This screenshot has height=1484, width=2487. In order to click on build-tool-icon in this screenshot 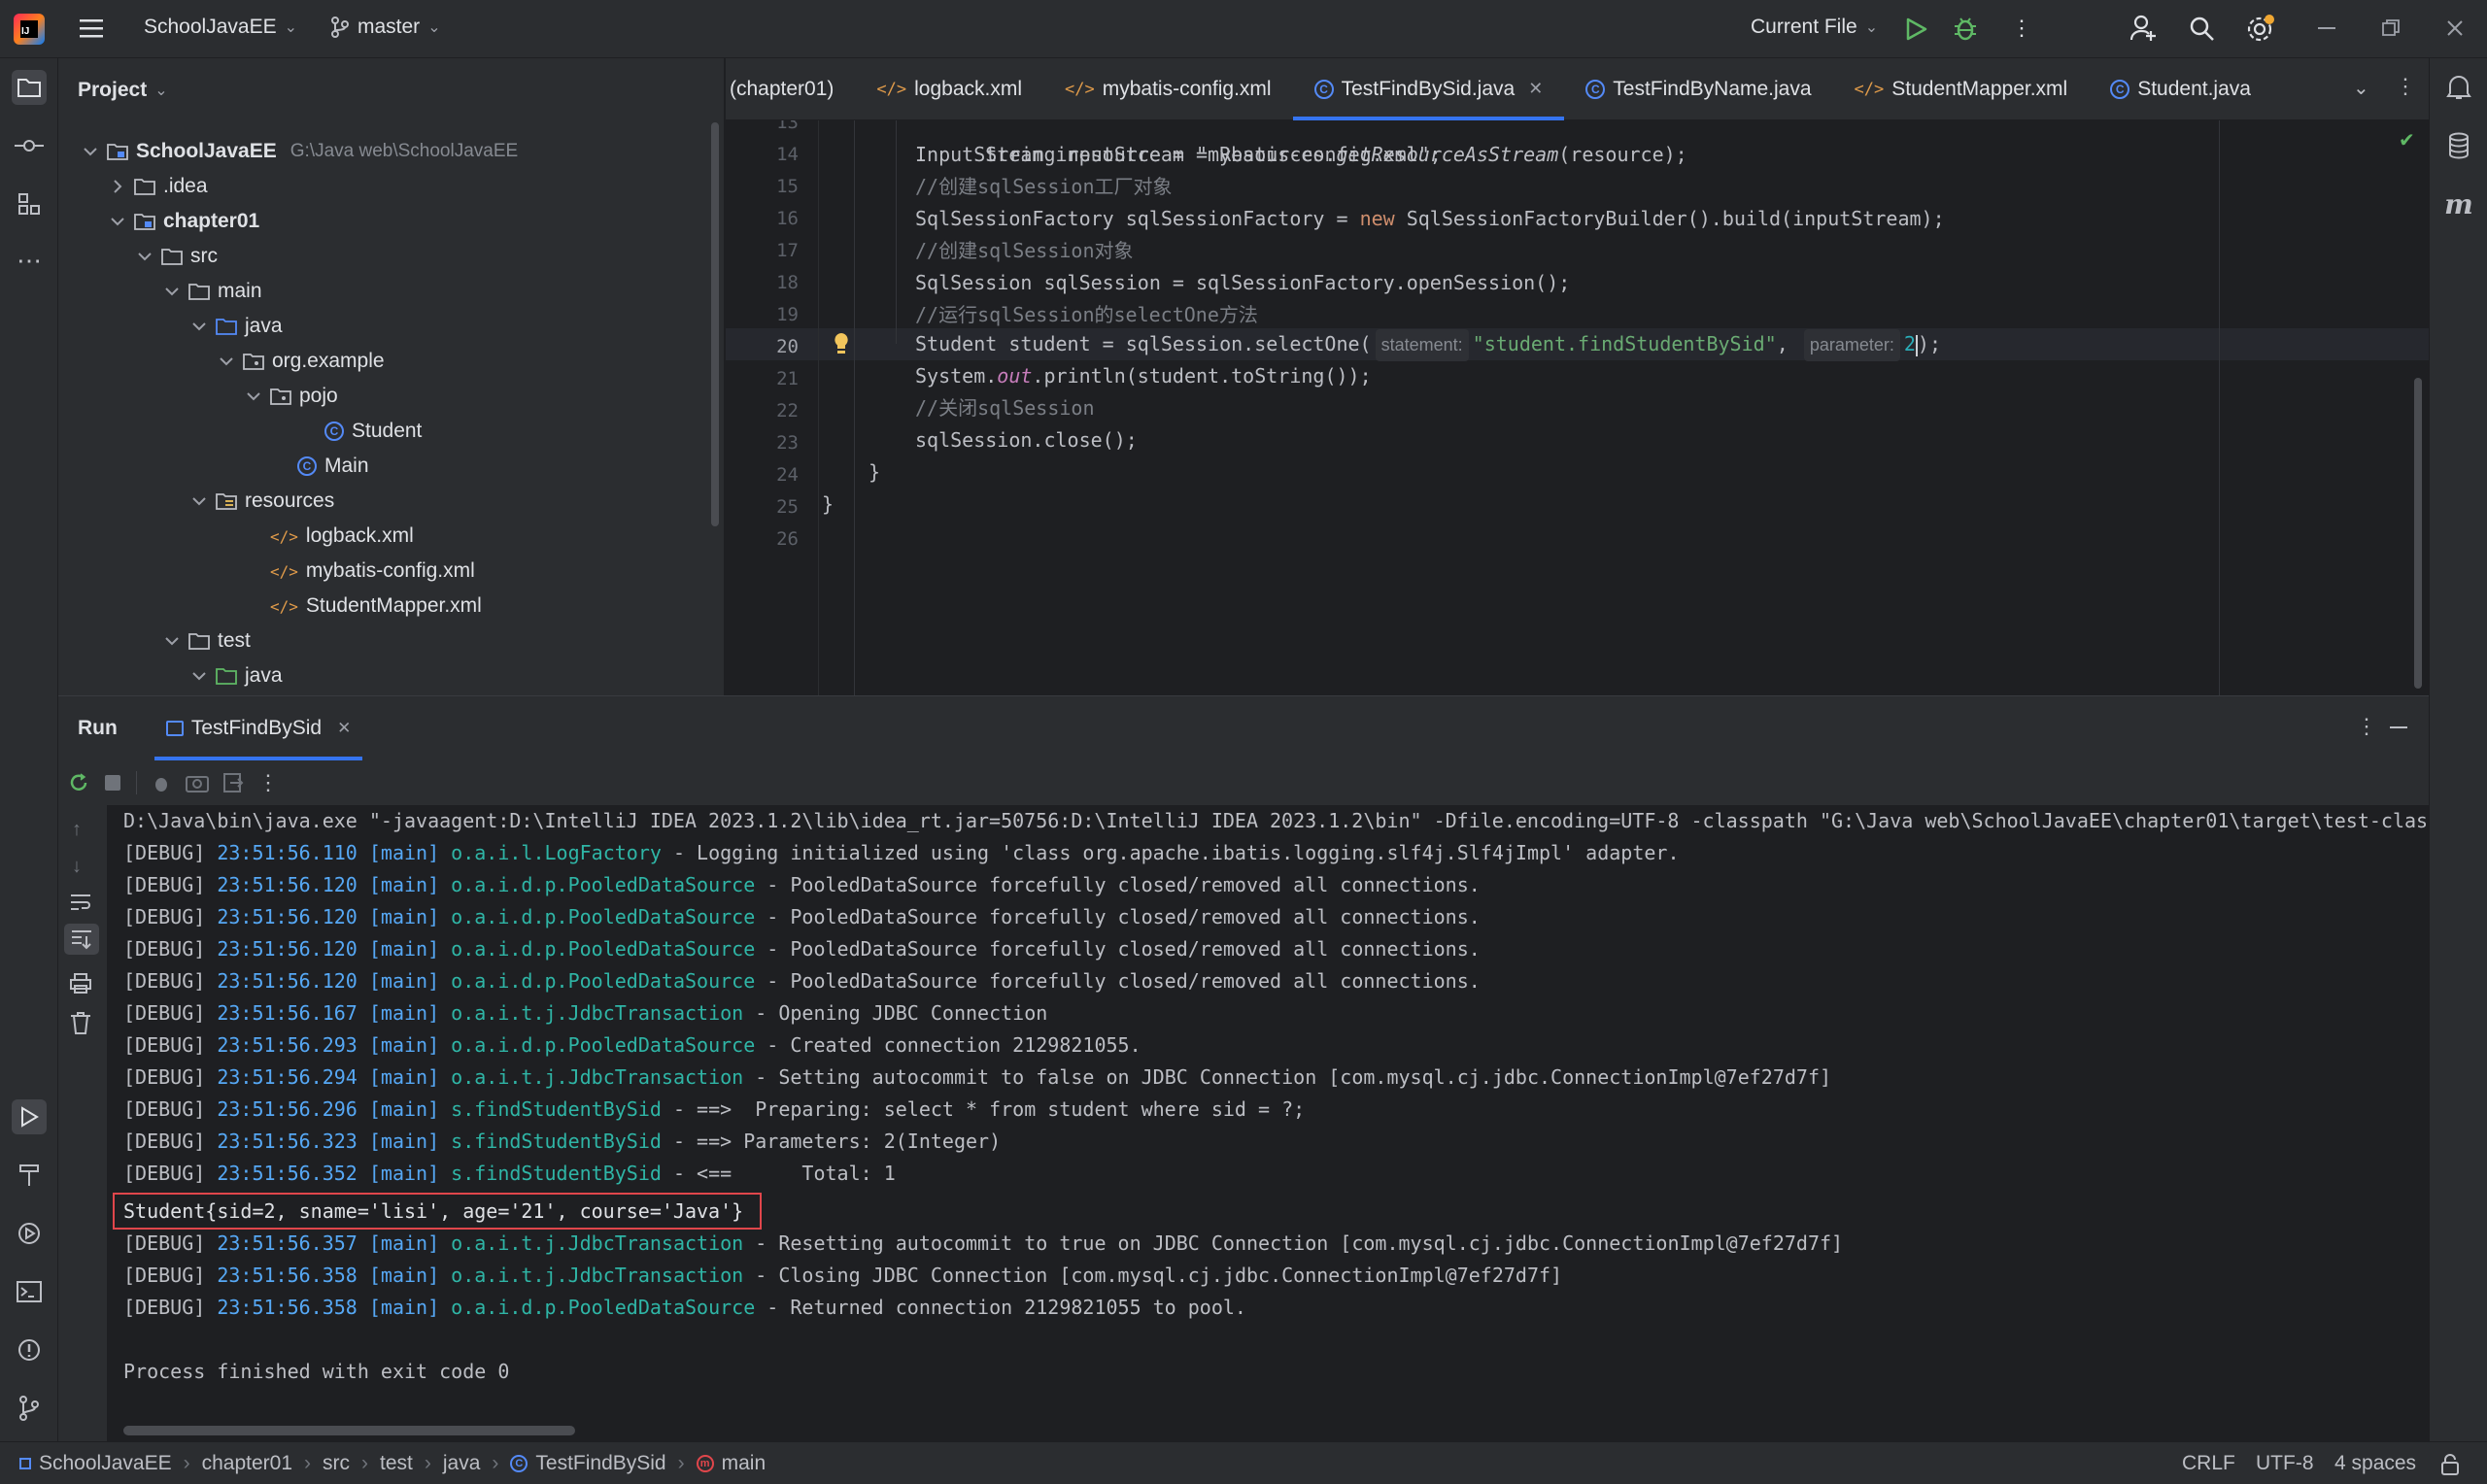, I will do `click(29, 1175)`.